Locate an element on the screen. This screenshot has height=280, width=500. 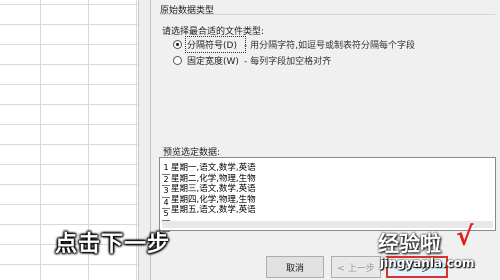
preview-row: 星期二,化学,物理,生物 is located at coordinates (213, 178).